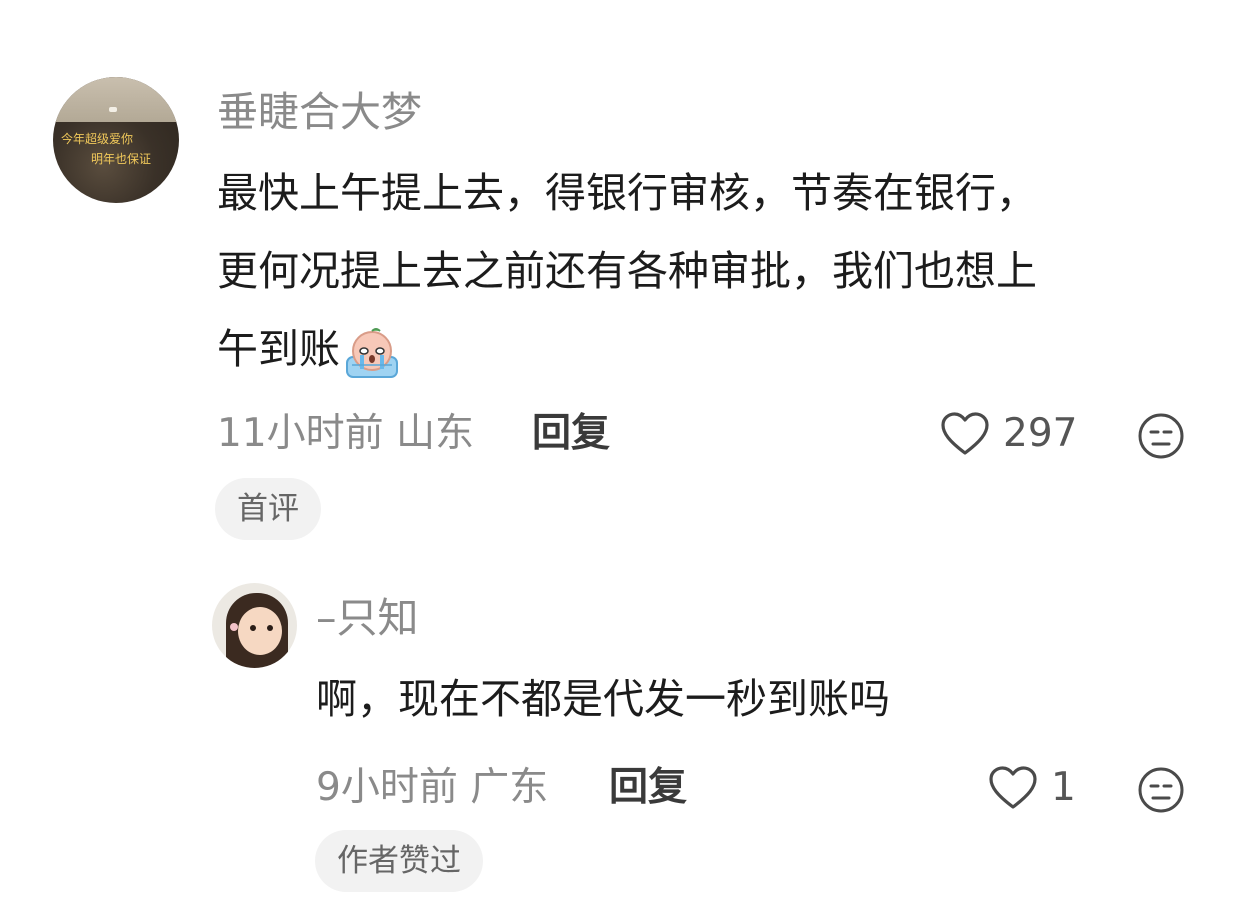  Describe the element at coordinates (603, 699) in the screenshot. I see `comment-text: 啊，现在不都是代发一秒到账吗` at that location.